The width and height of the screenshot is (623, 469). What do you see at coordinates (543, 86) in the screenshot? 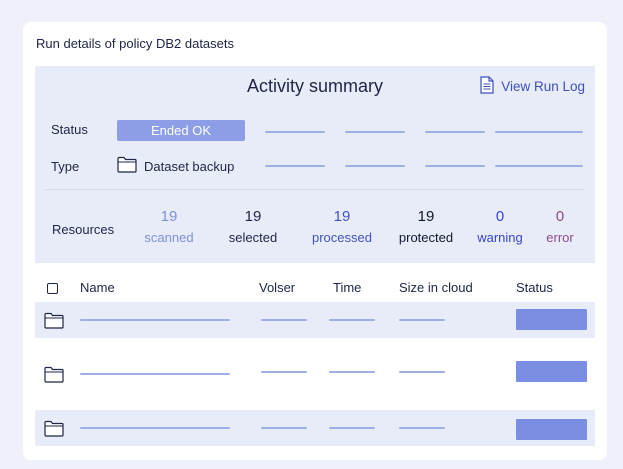
I see `view-run-log-label: View Run Log` at bounding box center [543, 86].